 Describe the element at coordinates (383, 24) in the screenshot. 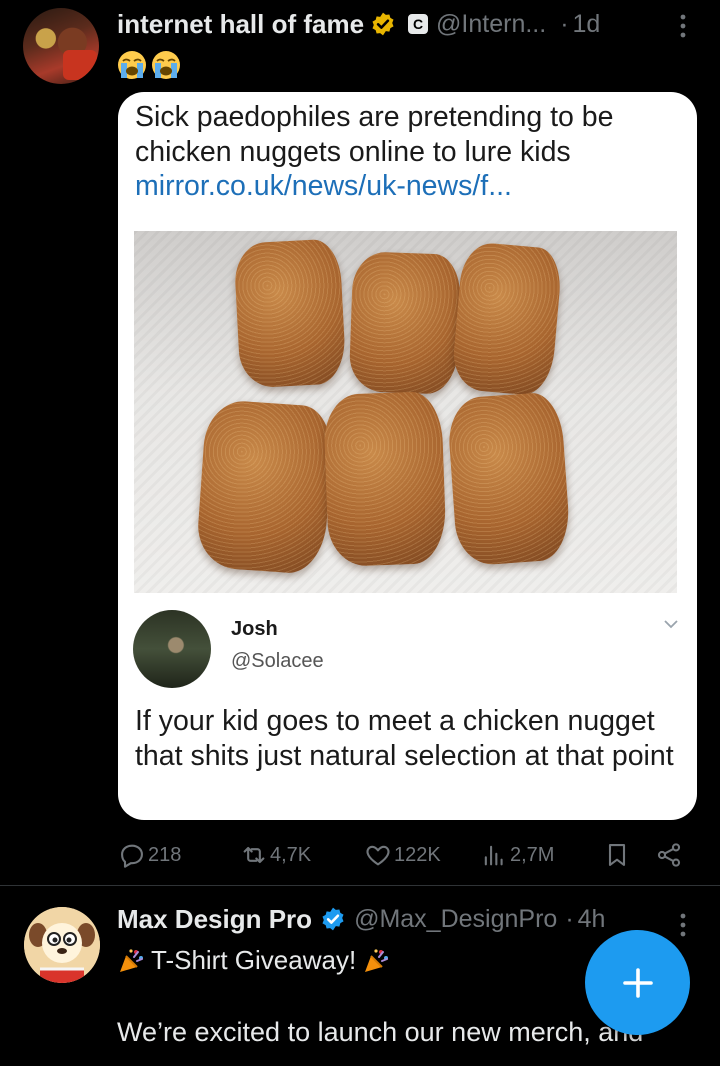

I see `verified-gold-badge-icon` at that location.